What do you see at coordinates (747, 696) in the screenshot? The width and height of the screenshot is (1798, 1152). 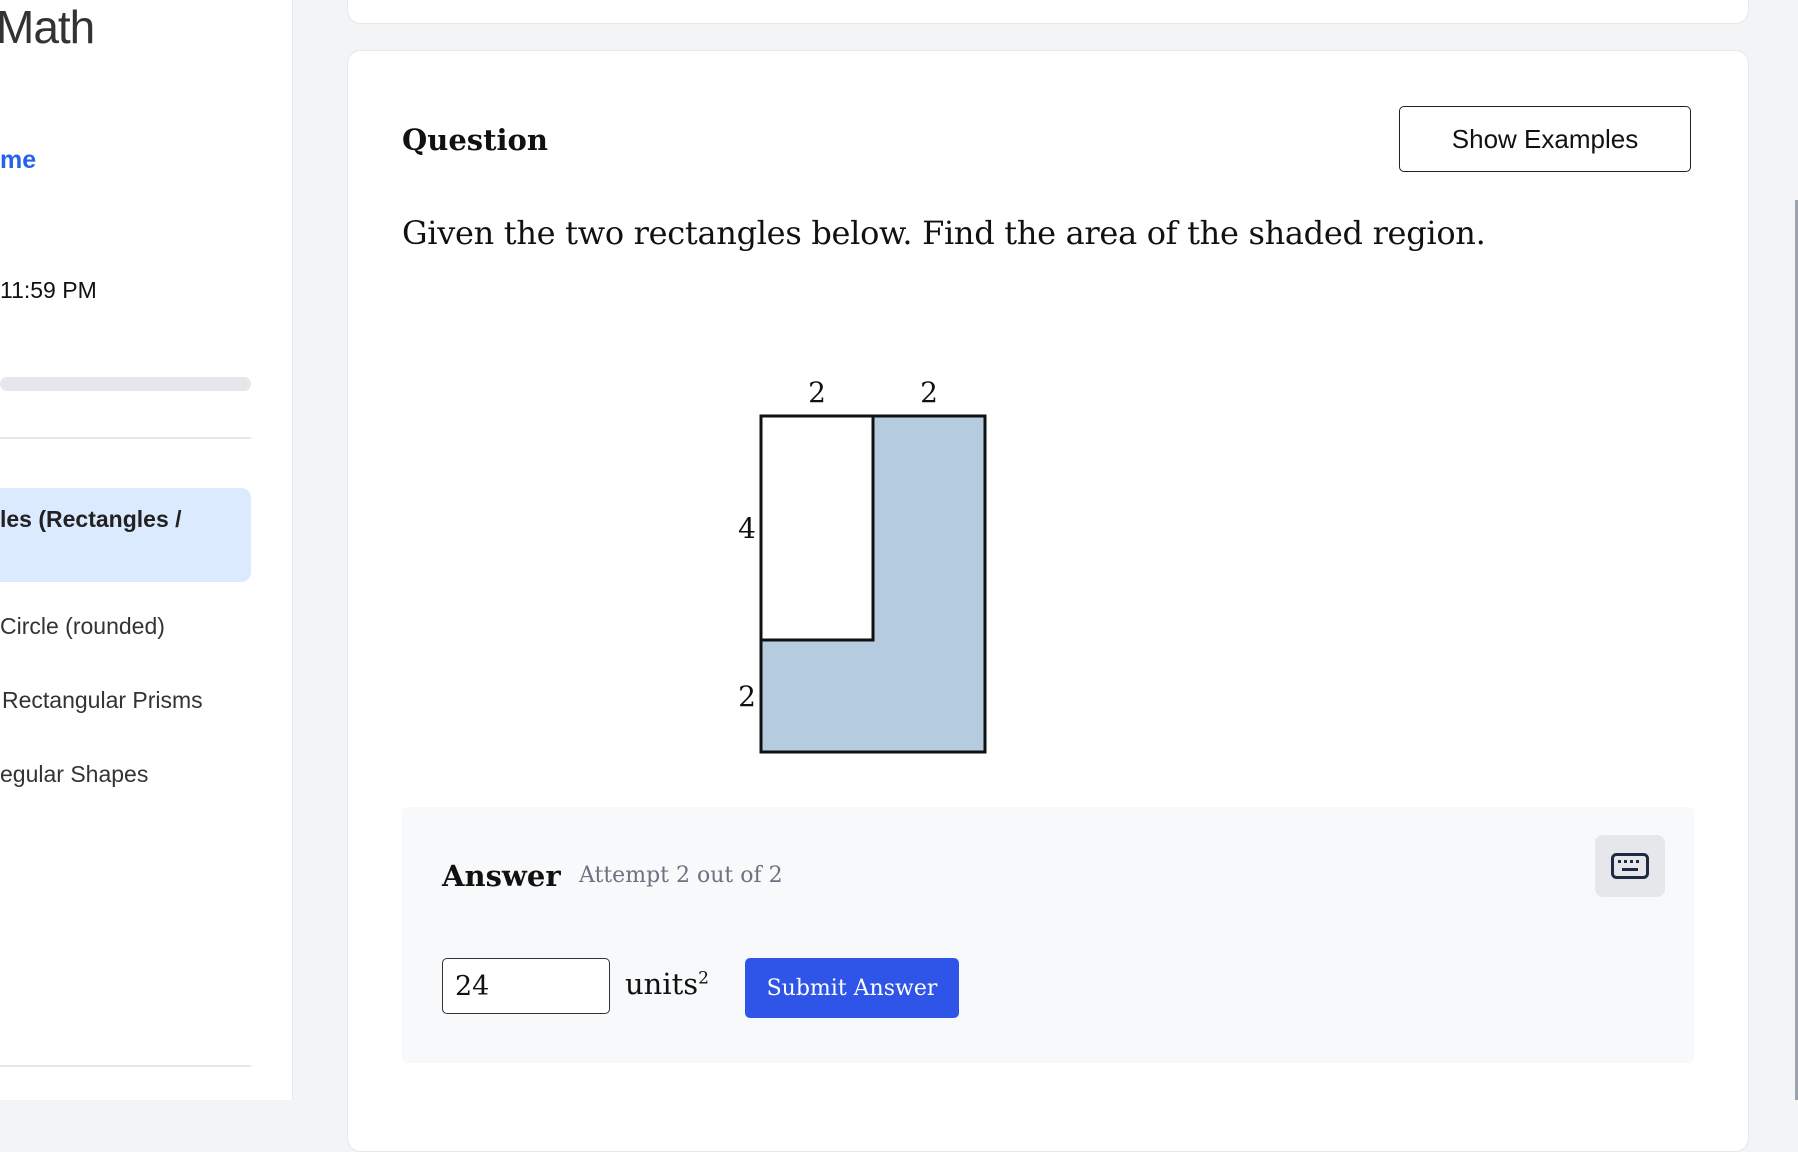 I see `dimension-label-left: 2` at bounding box center [747, 696].